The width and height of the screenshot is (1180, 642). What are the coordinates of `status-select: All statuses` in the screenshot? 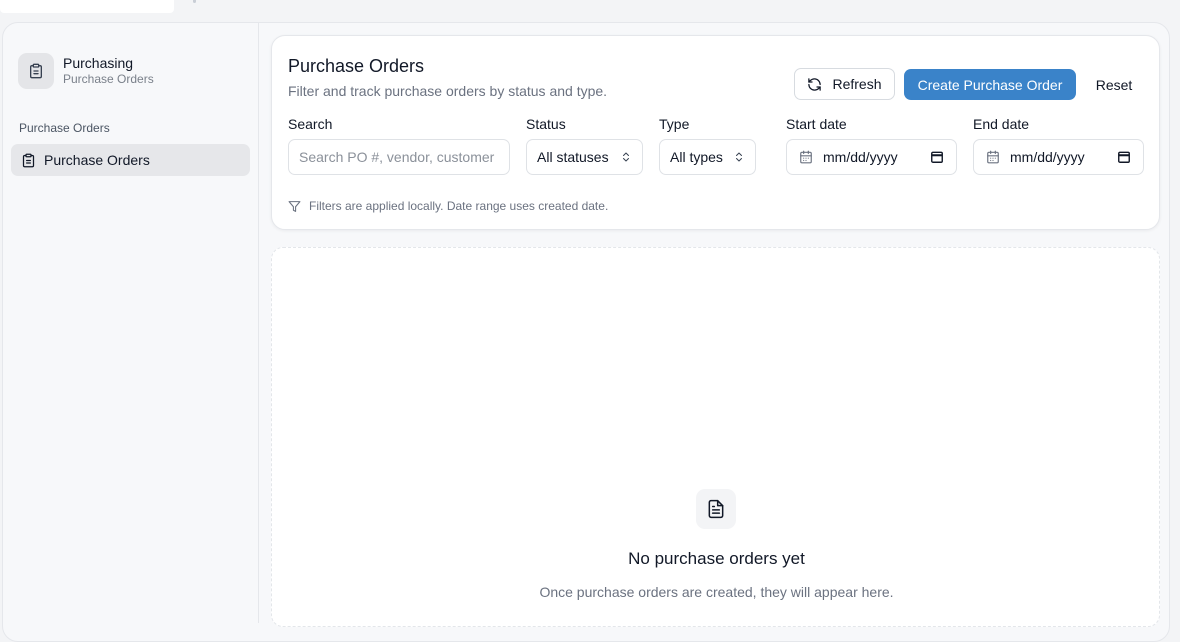 It's located at (584, 157).